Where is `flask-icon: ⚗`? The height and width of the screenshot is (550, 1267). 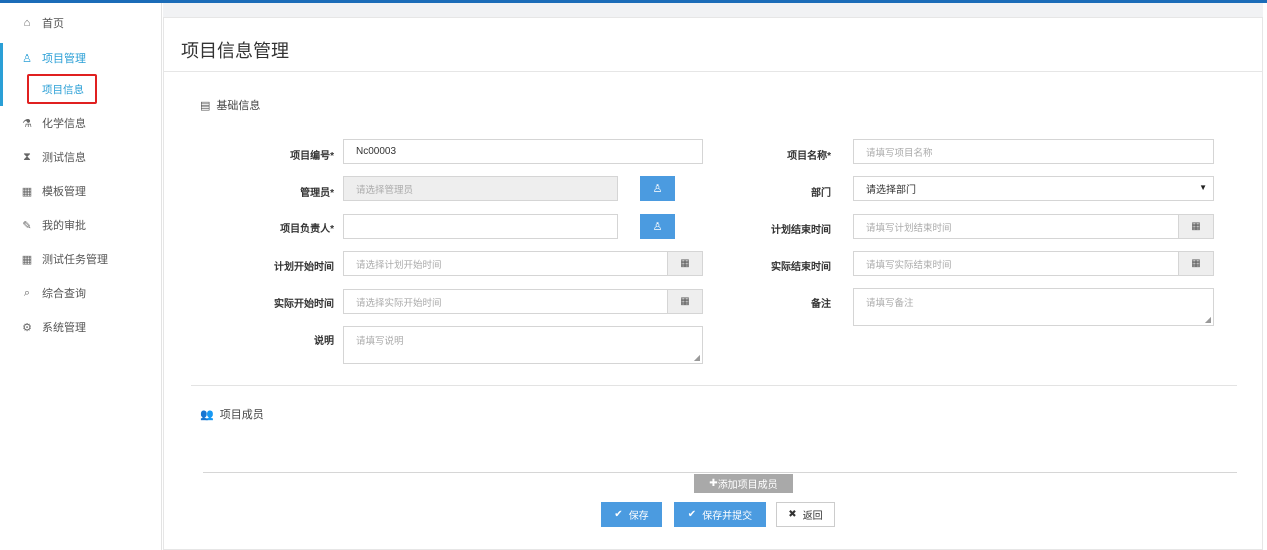
flask-icon: ⚗ is located at coordinates (27, 123).